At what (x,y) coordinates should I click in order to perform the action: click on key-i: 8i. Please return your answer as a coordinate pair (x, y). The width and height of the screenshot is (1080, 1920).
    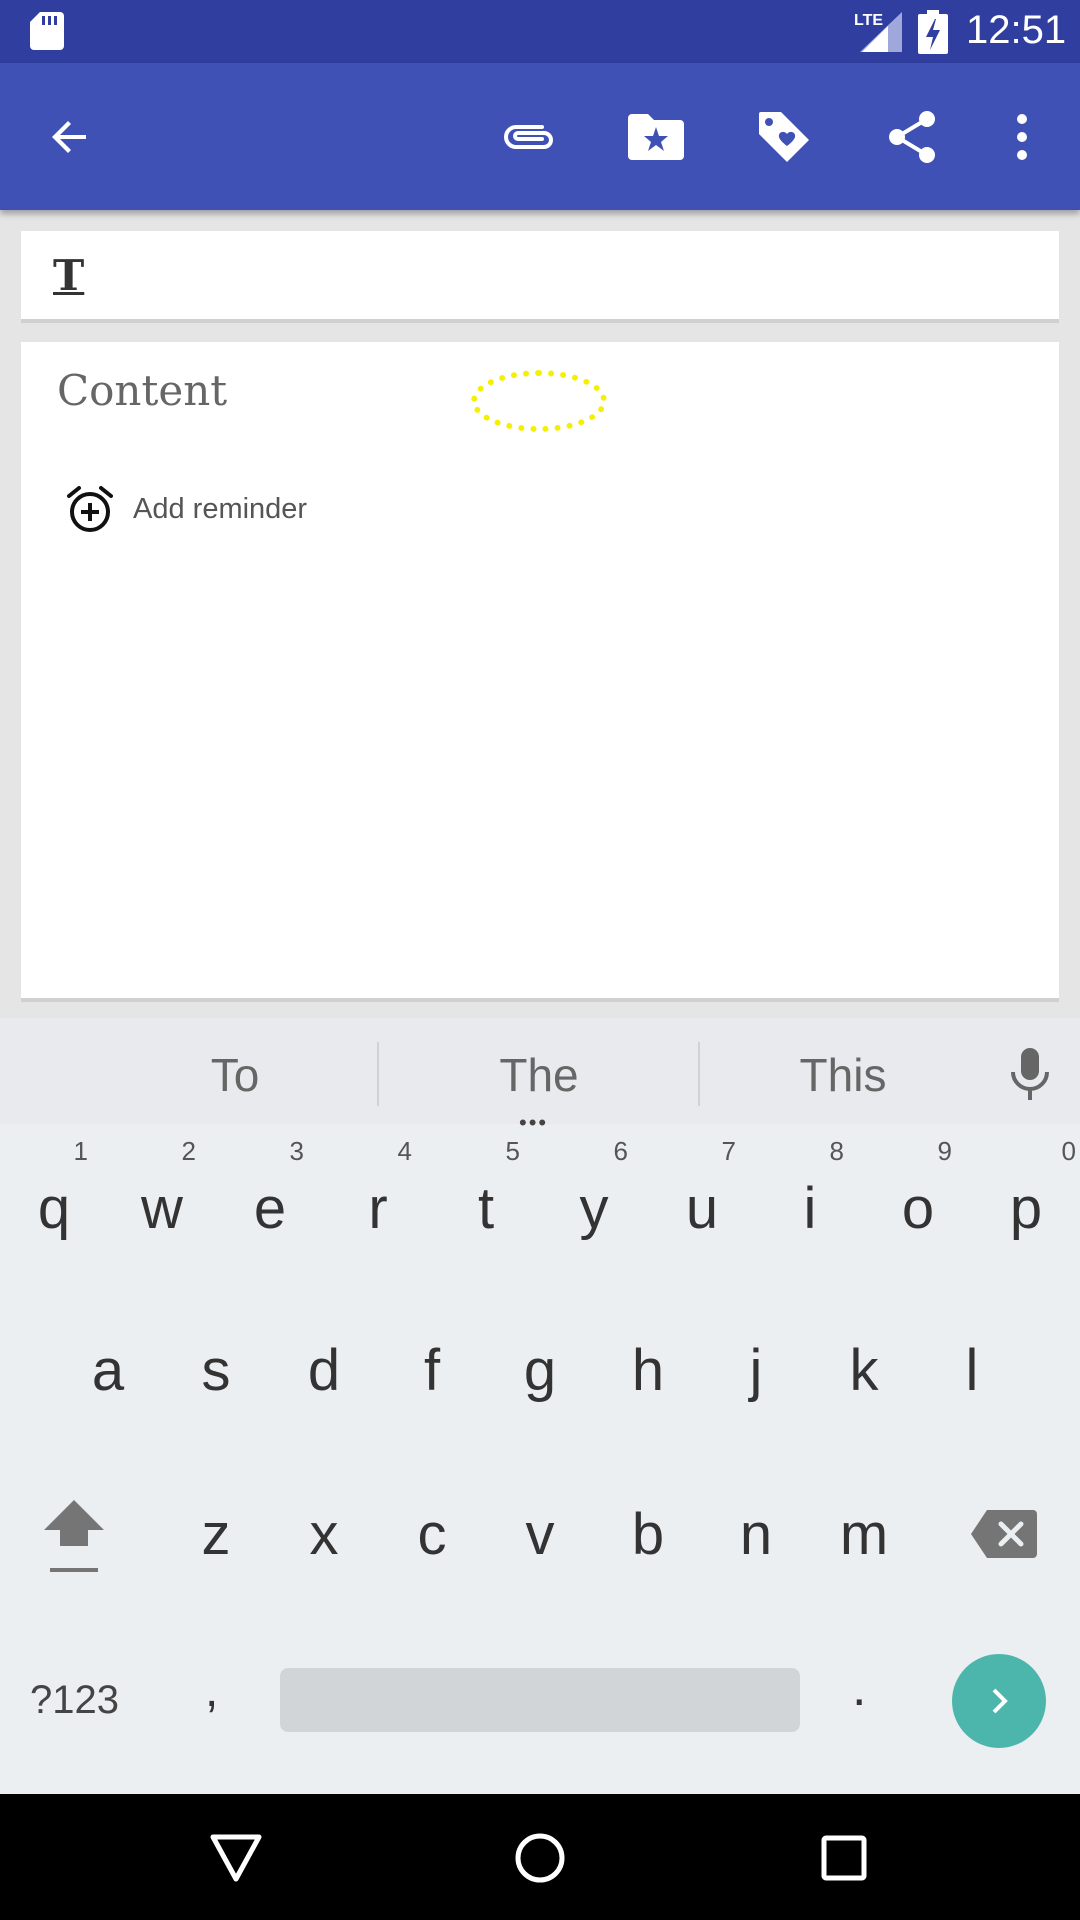
    Looking at the image, I should click on (810, 1208).